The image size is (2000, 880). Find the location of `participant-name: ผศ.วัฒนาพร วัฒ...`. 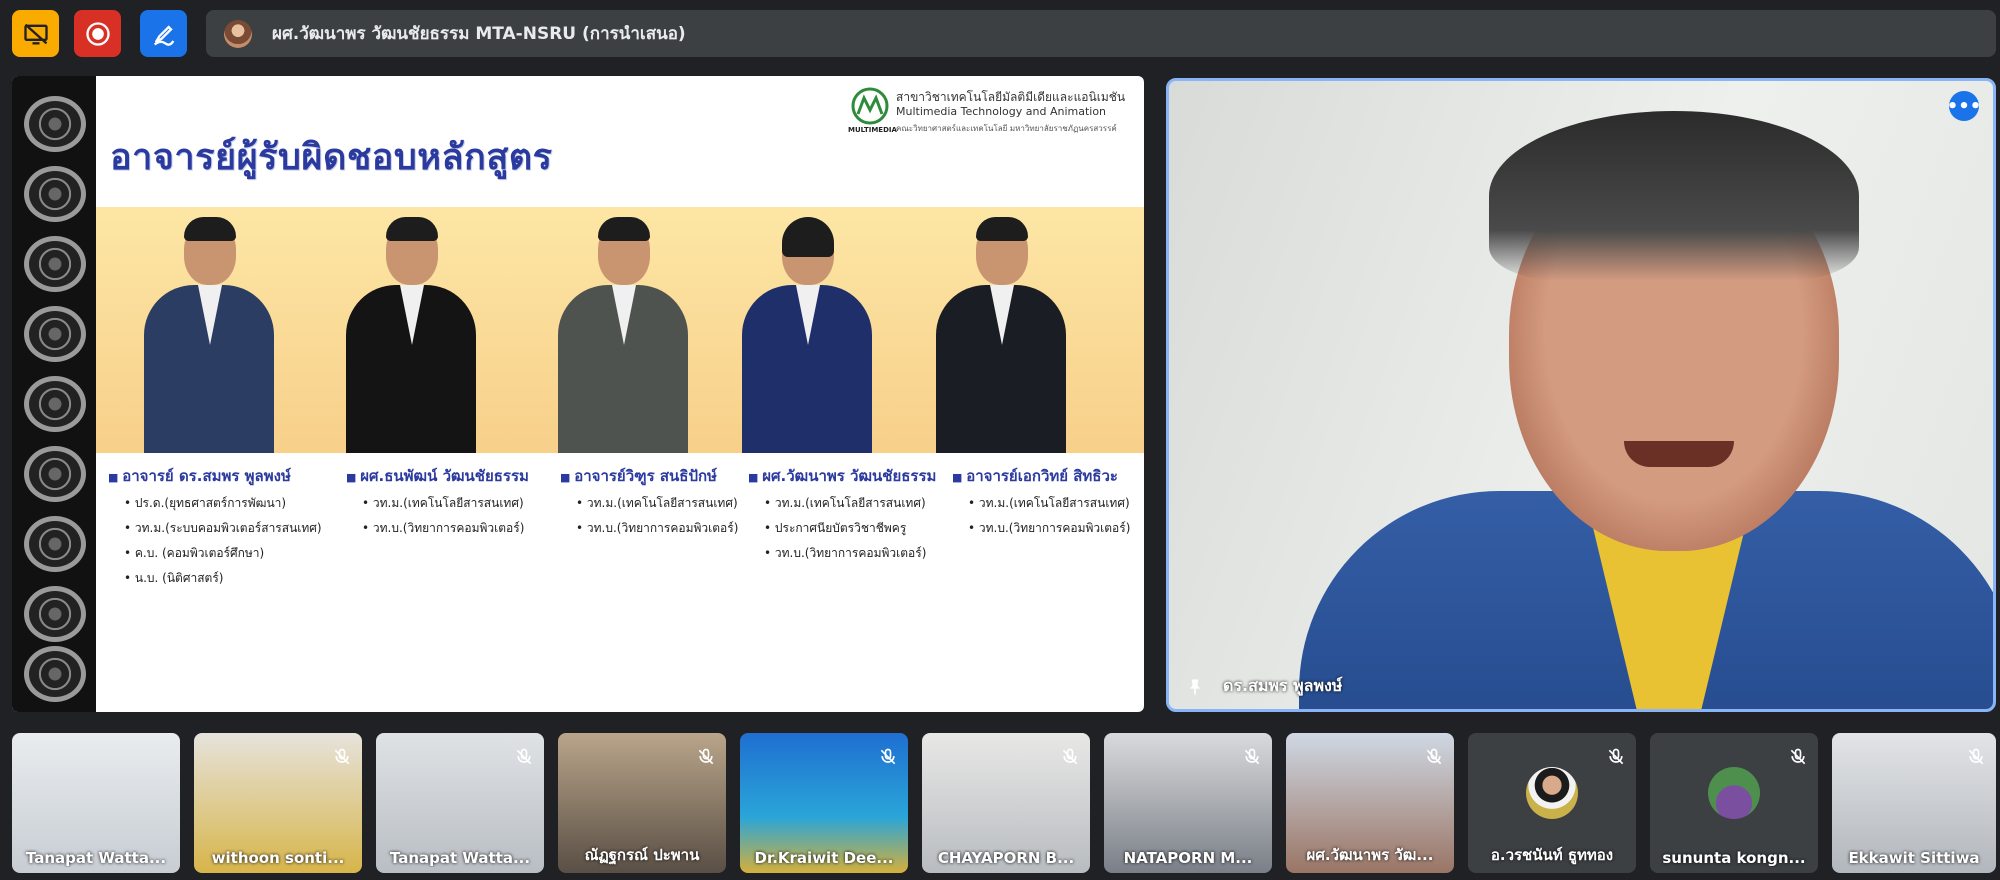

participant-name: ผศ.วัฒนาพร วัฒ... is located at coordinates (1370, 855).